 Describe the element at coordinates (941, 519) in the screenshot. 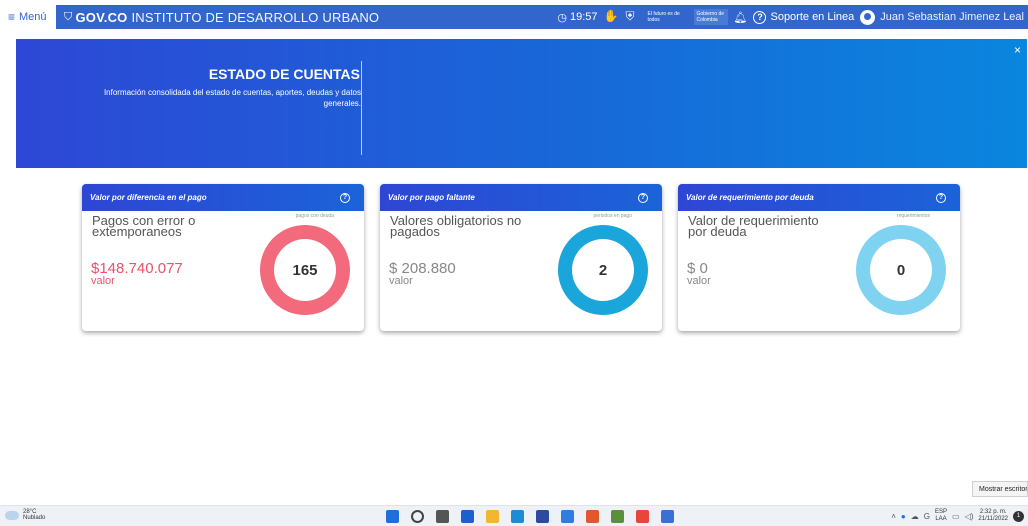

I see `lang-bottom: LAA` at that location.